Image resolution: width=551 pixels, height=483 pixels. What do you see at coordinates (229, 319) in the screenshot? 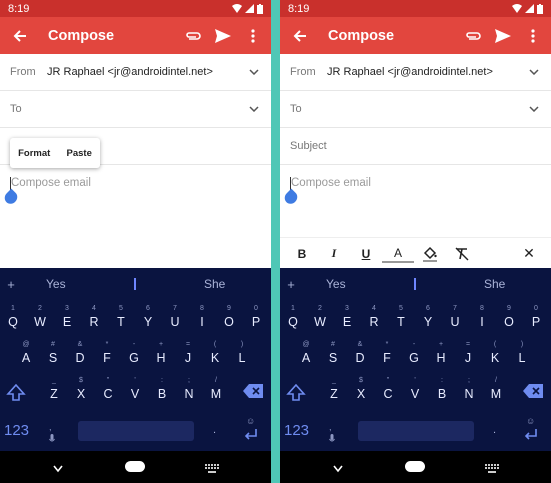
I see `key-o: 9O` at bounding box center [229, 319].